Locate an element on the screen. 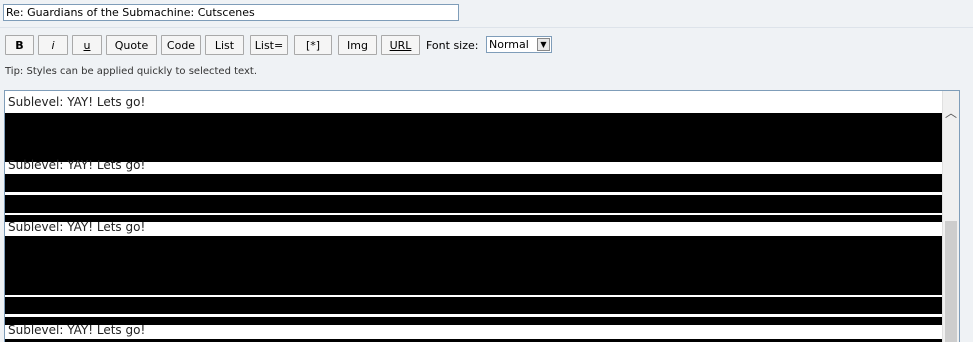 The image size is (973, 342). vertical-scrollbar: ︿ is located at coordinates (950, 216).